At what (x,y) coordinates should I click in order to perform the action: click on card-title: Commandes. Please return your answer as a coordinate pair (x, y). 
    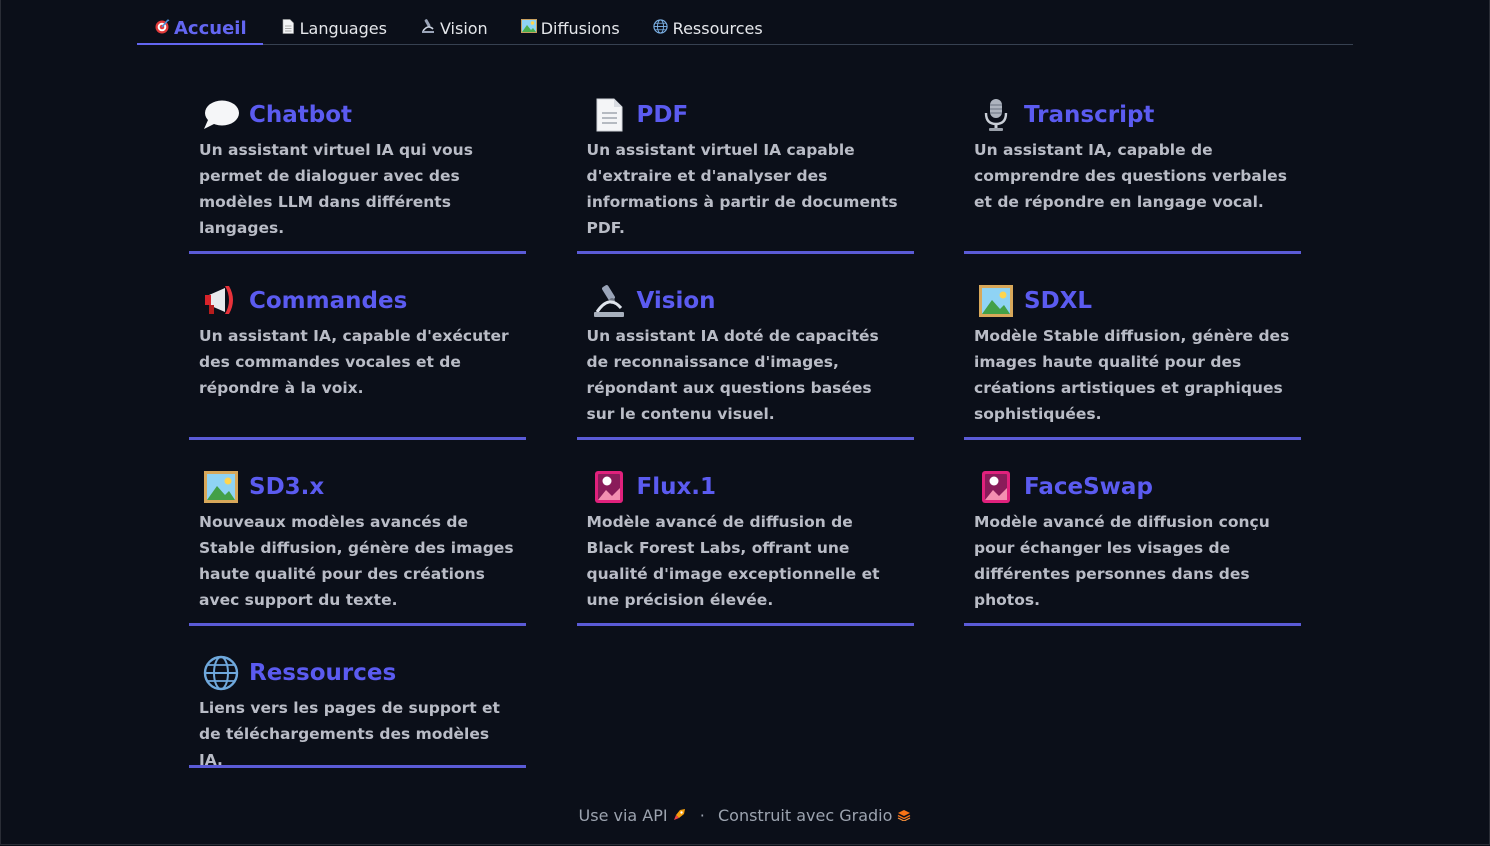
    Looking at the image, I should click on (328, 301).